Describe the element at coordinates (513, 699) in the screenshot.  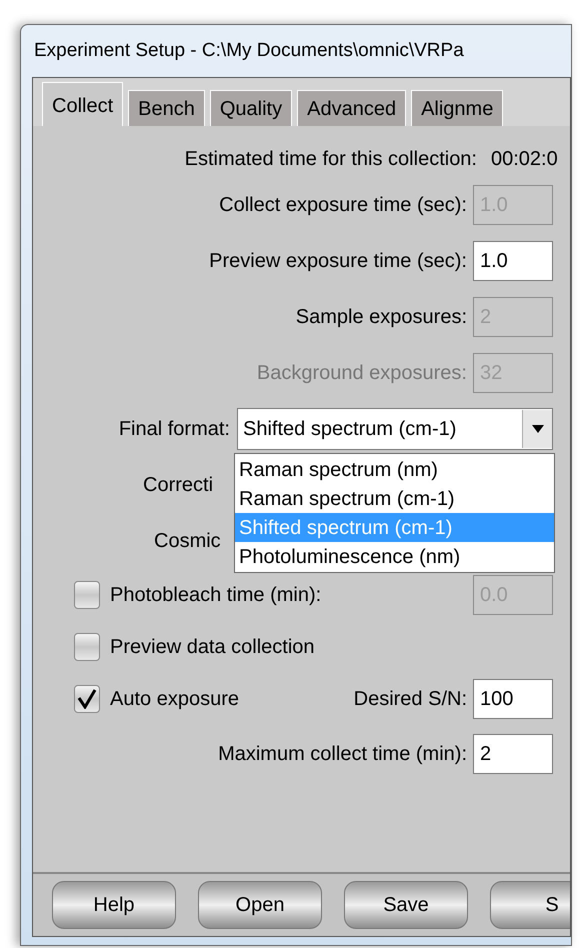
I see `input-field: 100` at that location.